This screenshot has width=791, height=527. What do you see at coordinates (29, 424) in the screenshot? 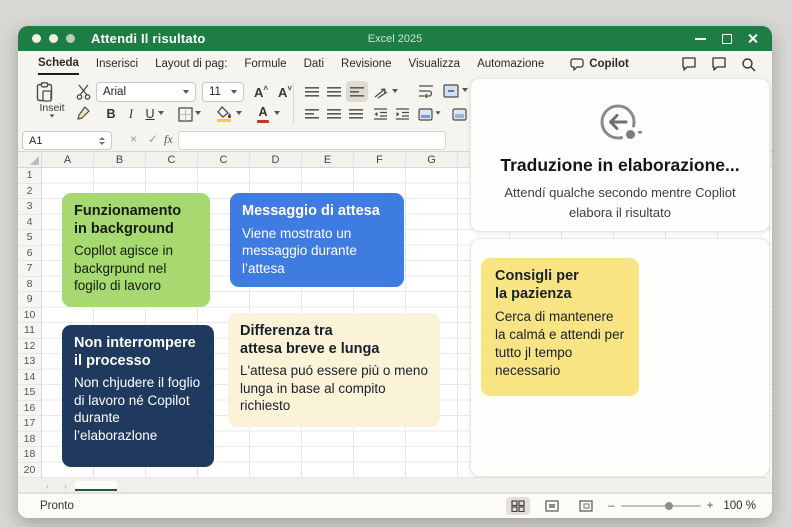
I see `row-header: 17` at bounding box center [29, 424].